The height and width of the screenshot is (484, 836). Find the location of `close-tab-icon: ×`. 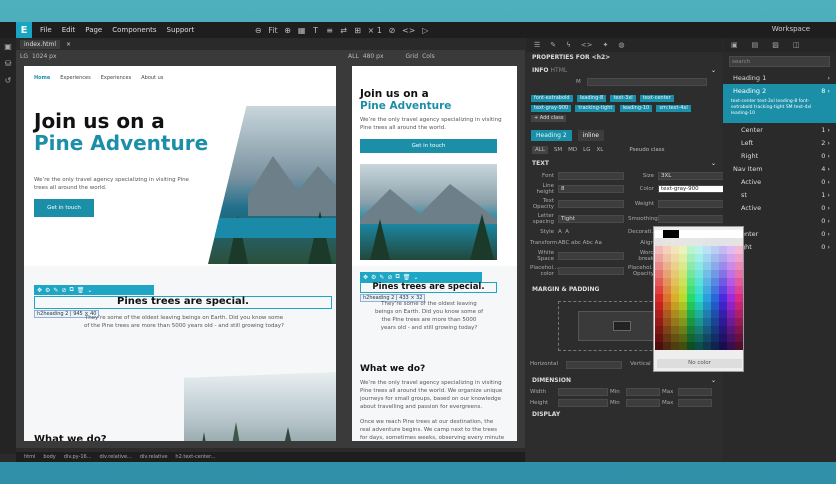

close-tab-icon: × is located at coordinates (68, 44).